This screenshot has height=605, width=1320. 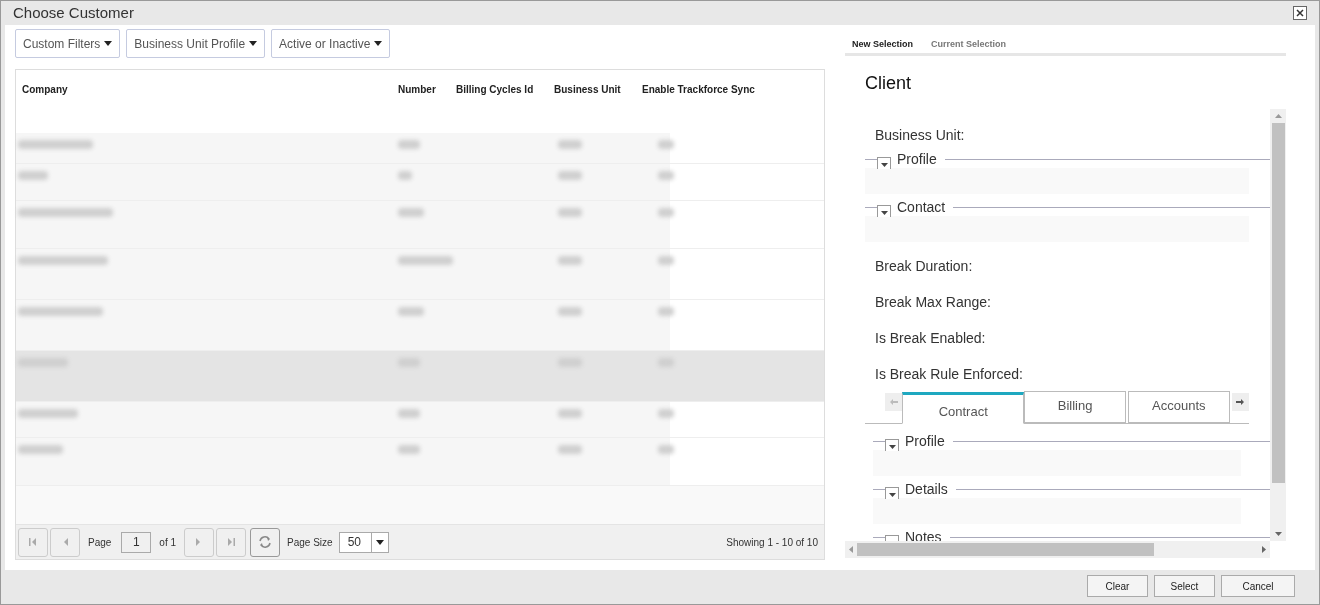 What do you see at coordinates (930, 489) in the screenshot?
I see `section-legend: Details` at bounding box center [930, 489].